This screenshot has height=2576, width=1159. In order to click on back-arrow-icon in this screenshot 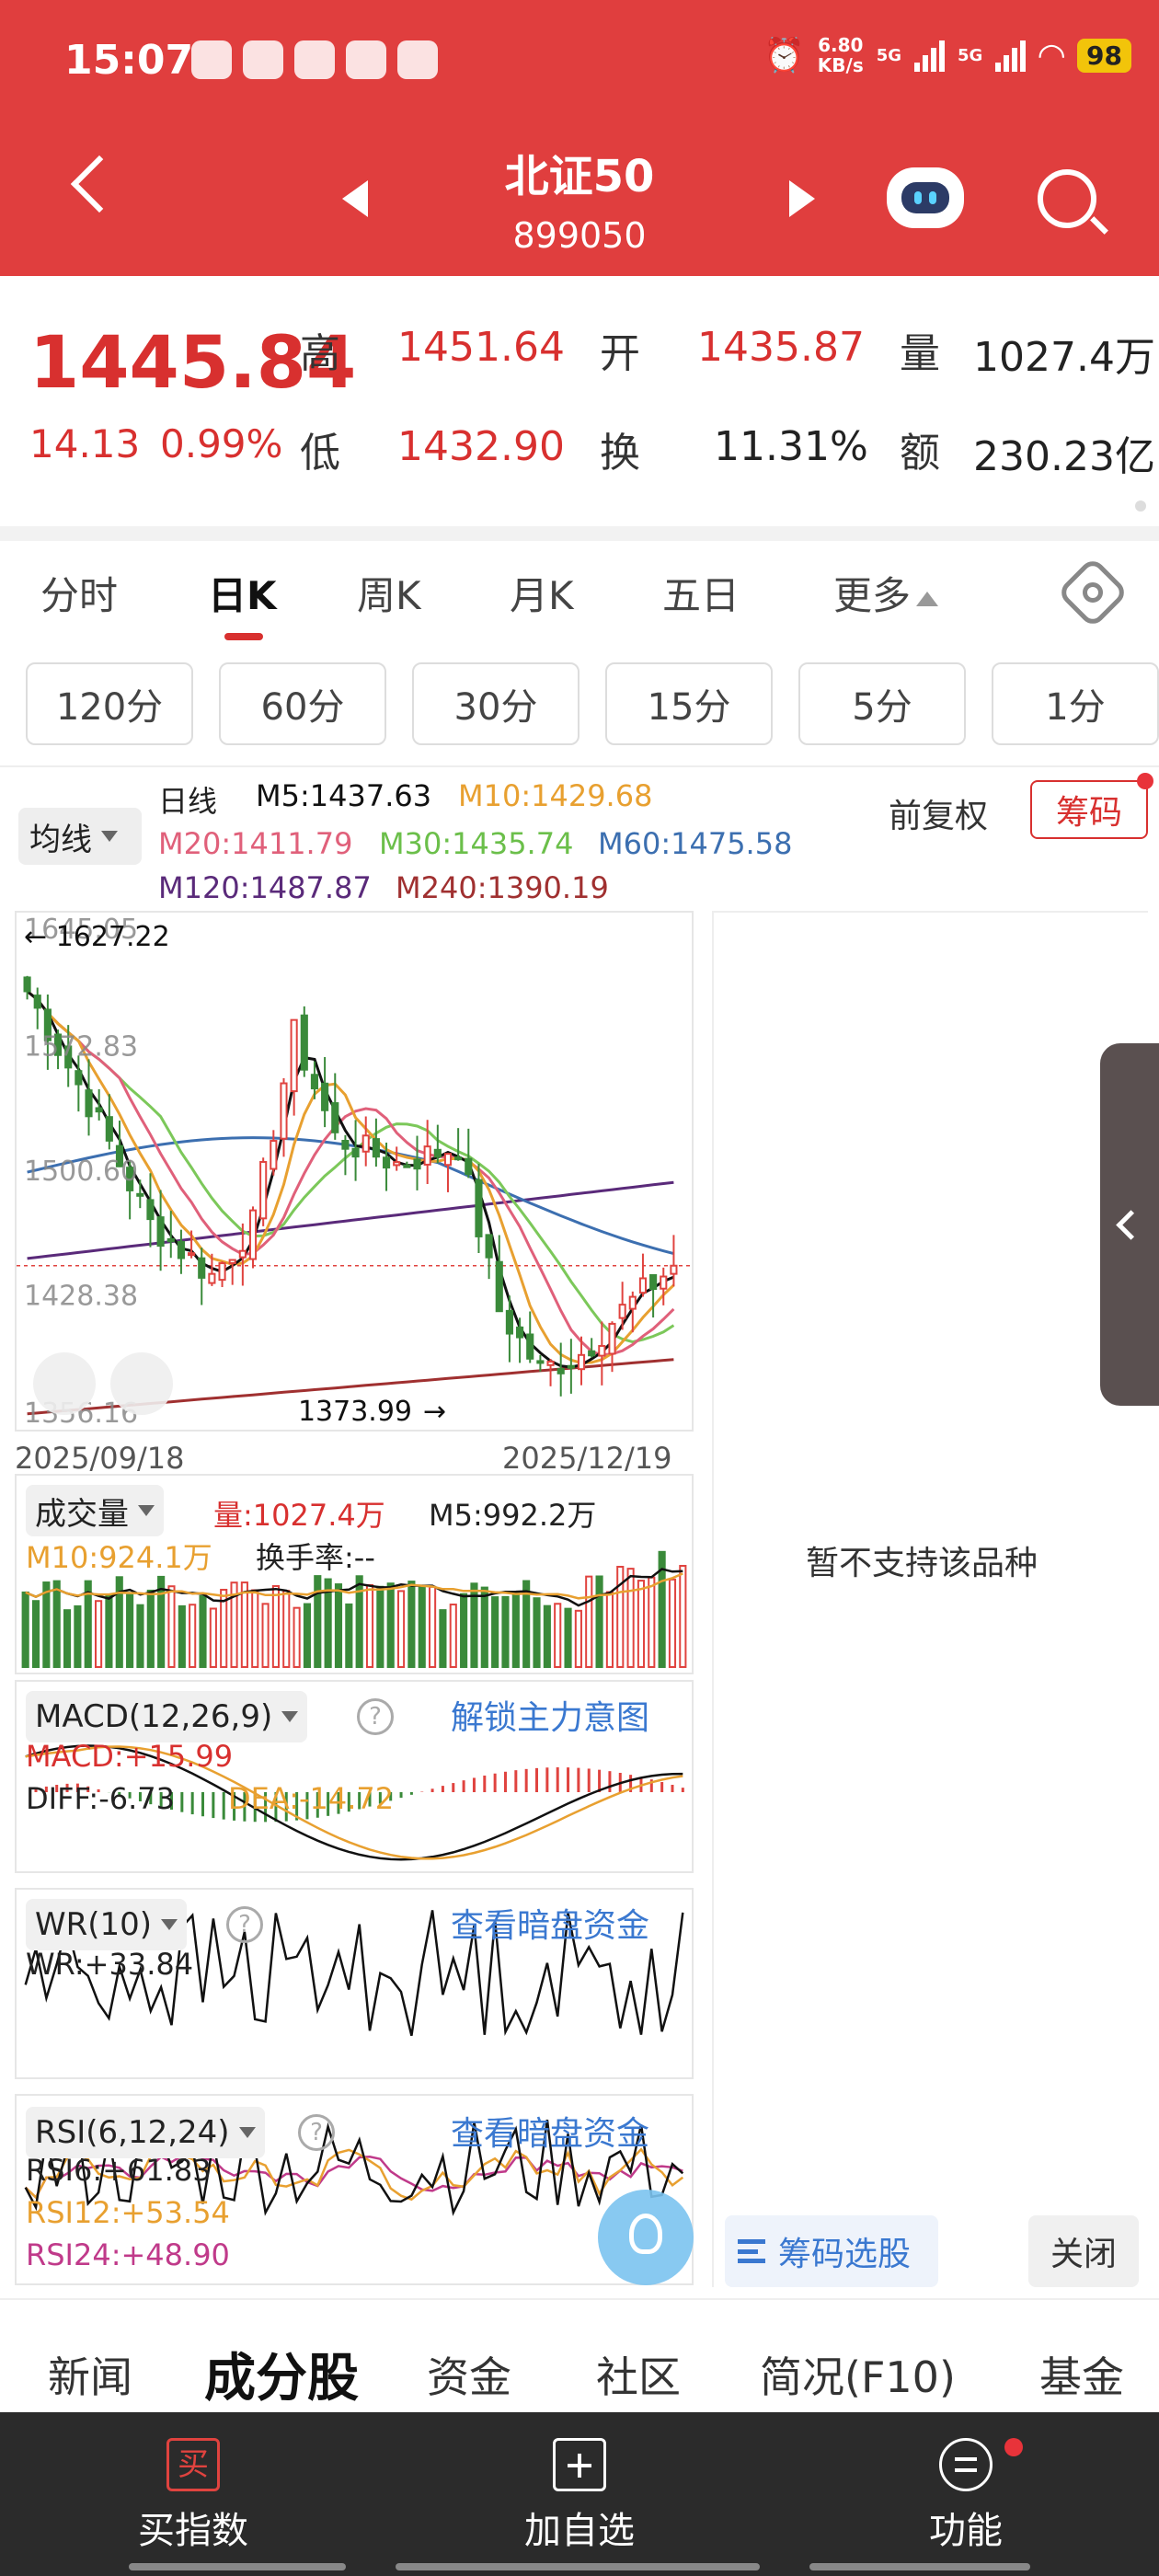, I will do `click(99, 184)`.